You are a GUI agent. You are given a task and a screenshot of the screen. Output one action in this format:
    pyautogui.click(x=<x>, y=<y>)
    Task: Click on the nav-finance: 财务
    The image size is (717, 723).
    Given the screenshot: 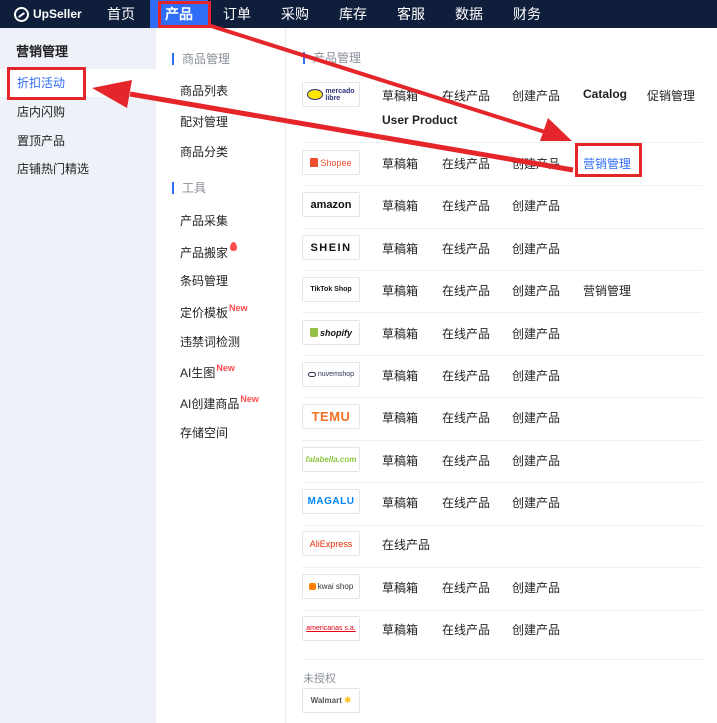 What is the action you would take?
    pyautogui.click(x=527, y=14)
    